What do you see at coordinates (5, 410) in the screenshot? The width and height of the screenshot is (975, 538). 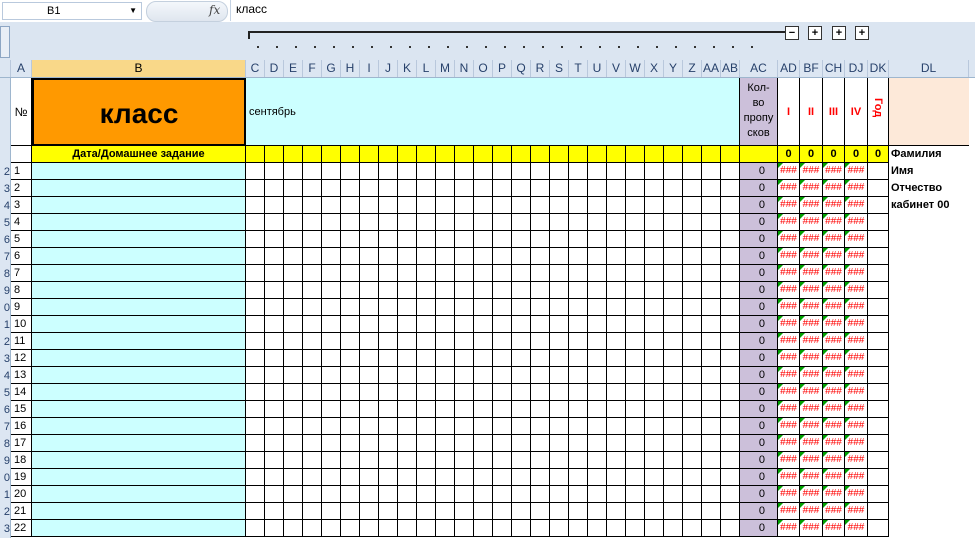 I see `row-header: 6` at bounding box center [5, 410].